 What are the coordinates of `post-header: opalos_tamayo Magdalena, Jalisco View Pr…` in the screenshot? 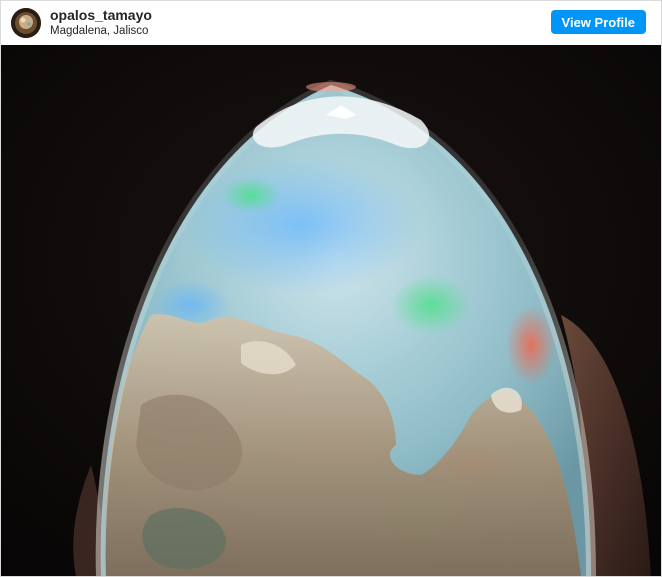 It's located at (331, 23).